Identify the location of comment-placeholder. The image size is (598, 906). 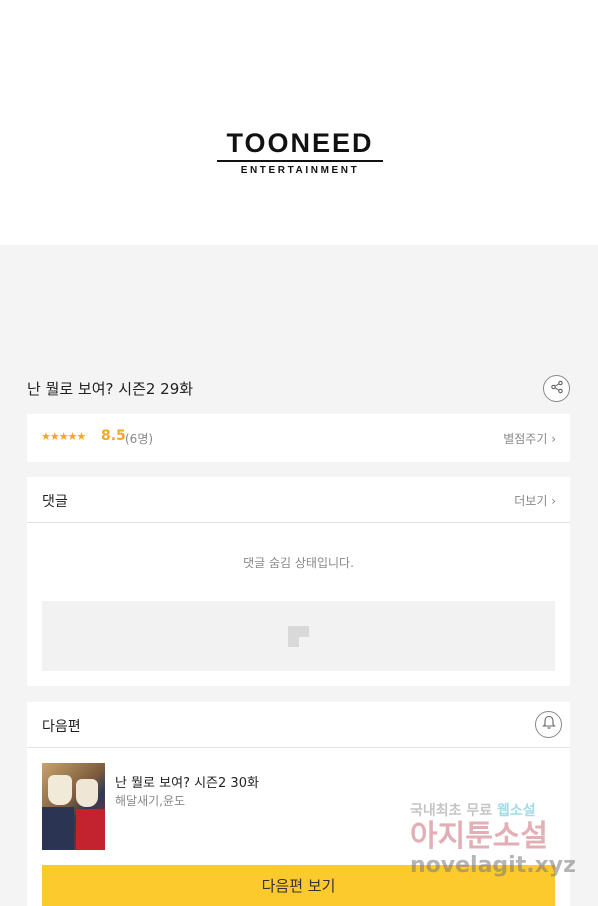
(298, 636).